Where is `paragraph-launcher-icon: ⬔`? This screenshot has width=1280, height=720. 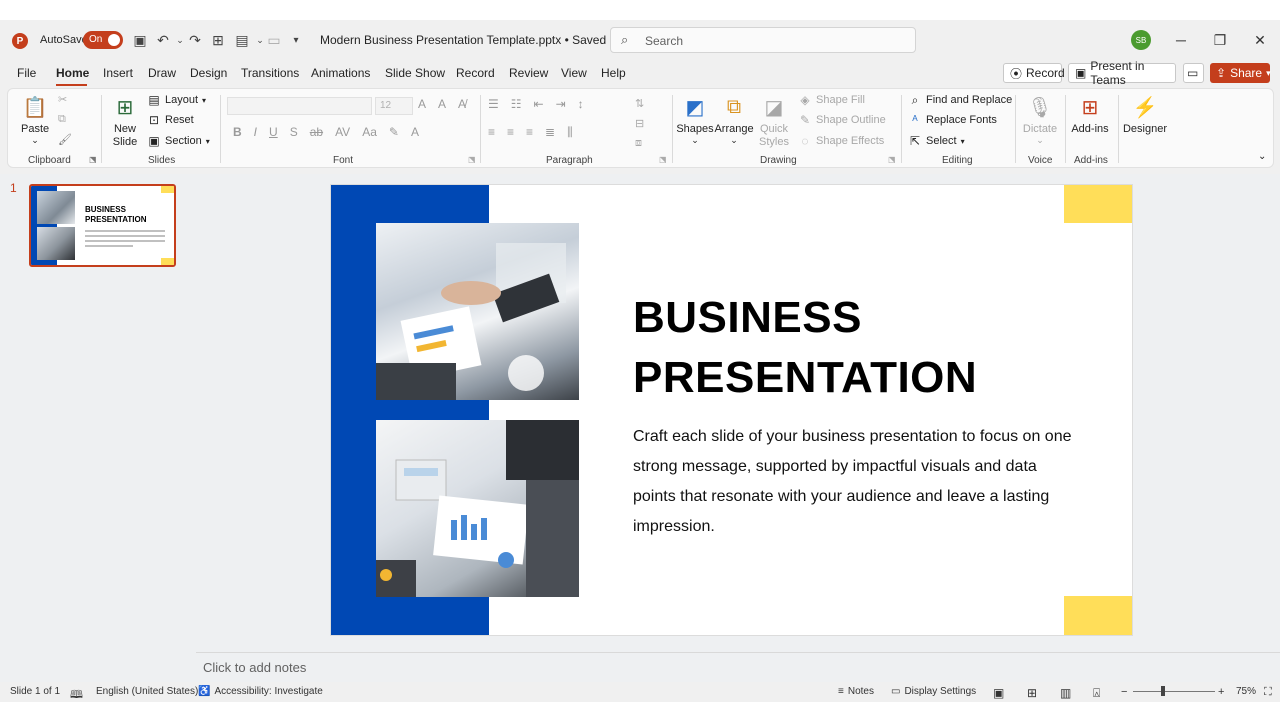
paragraph-launcher-icon: ⬔ is located at coordinates (663, 159).